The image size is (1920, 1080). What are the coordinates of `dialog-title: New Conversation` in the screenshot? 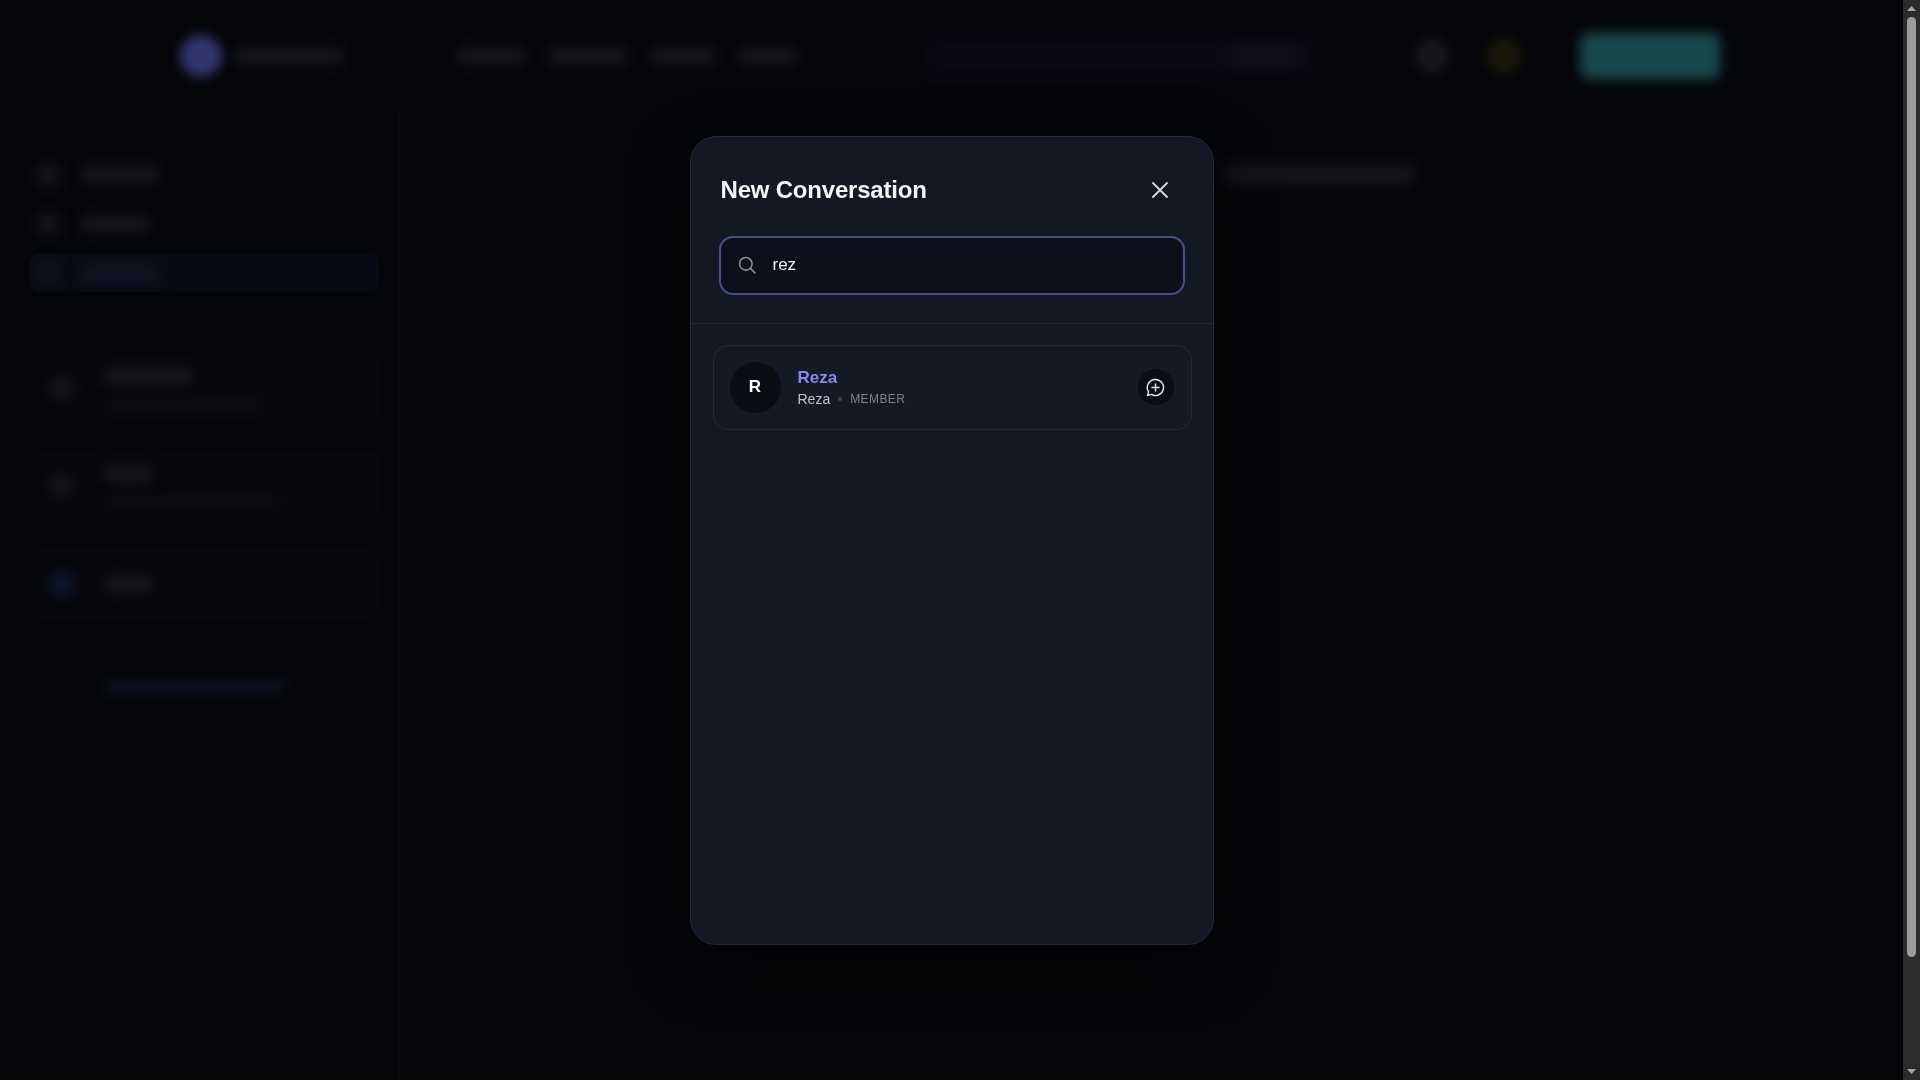 It's located at (823, 189).